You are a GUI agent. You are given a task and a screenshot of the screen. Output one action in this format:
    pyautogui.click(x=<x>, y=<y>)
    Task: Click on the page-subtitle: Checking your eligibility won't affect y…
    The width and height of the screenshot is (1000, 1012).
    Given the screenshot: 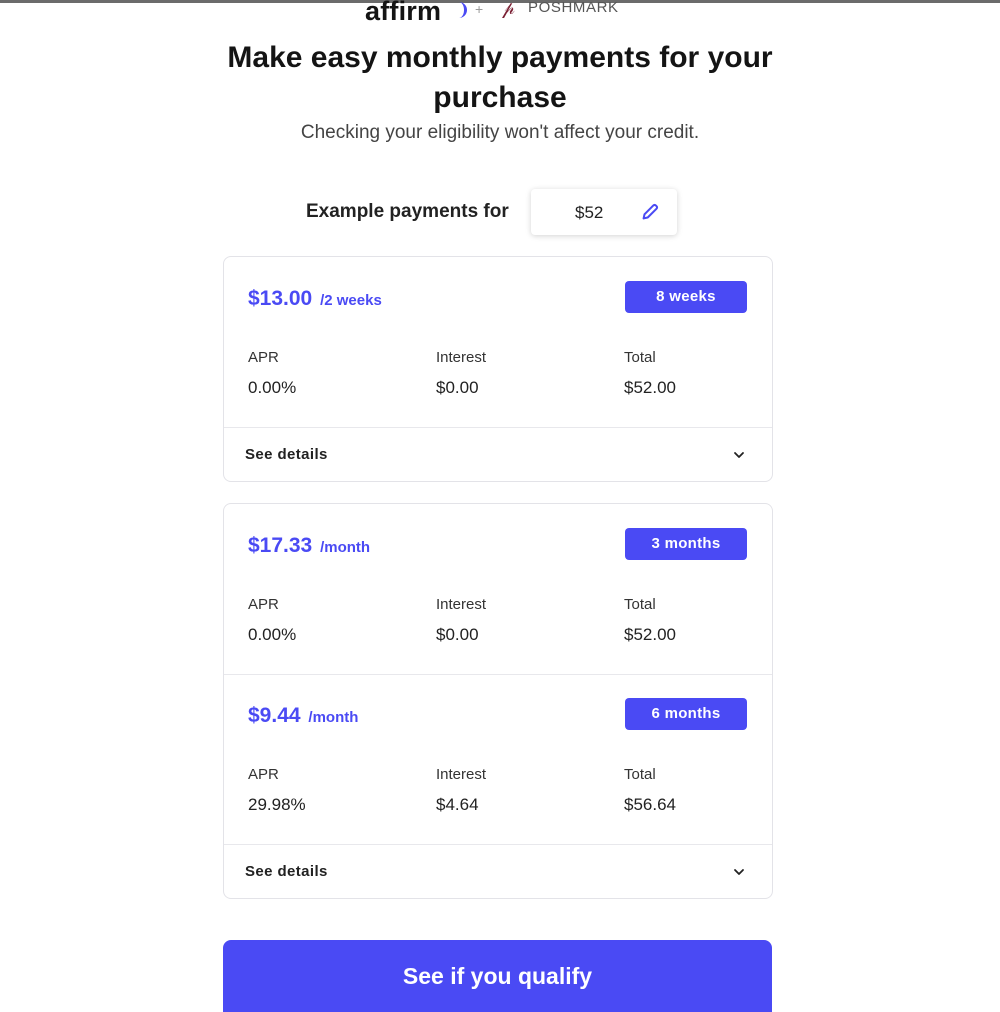 What is the action you would take?
    pyautogui.click(x=500, y=132)
    